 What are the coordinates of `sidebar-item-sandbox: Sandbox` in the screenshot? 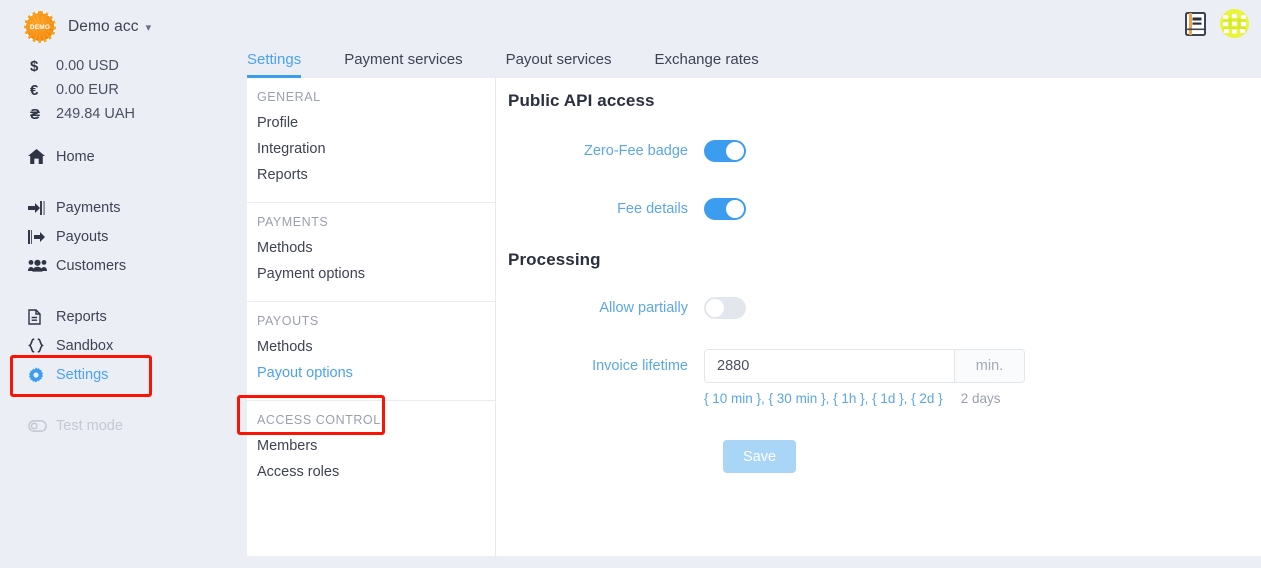 It's located at (114, 345).